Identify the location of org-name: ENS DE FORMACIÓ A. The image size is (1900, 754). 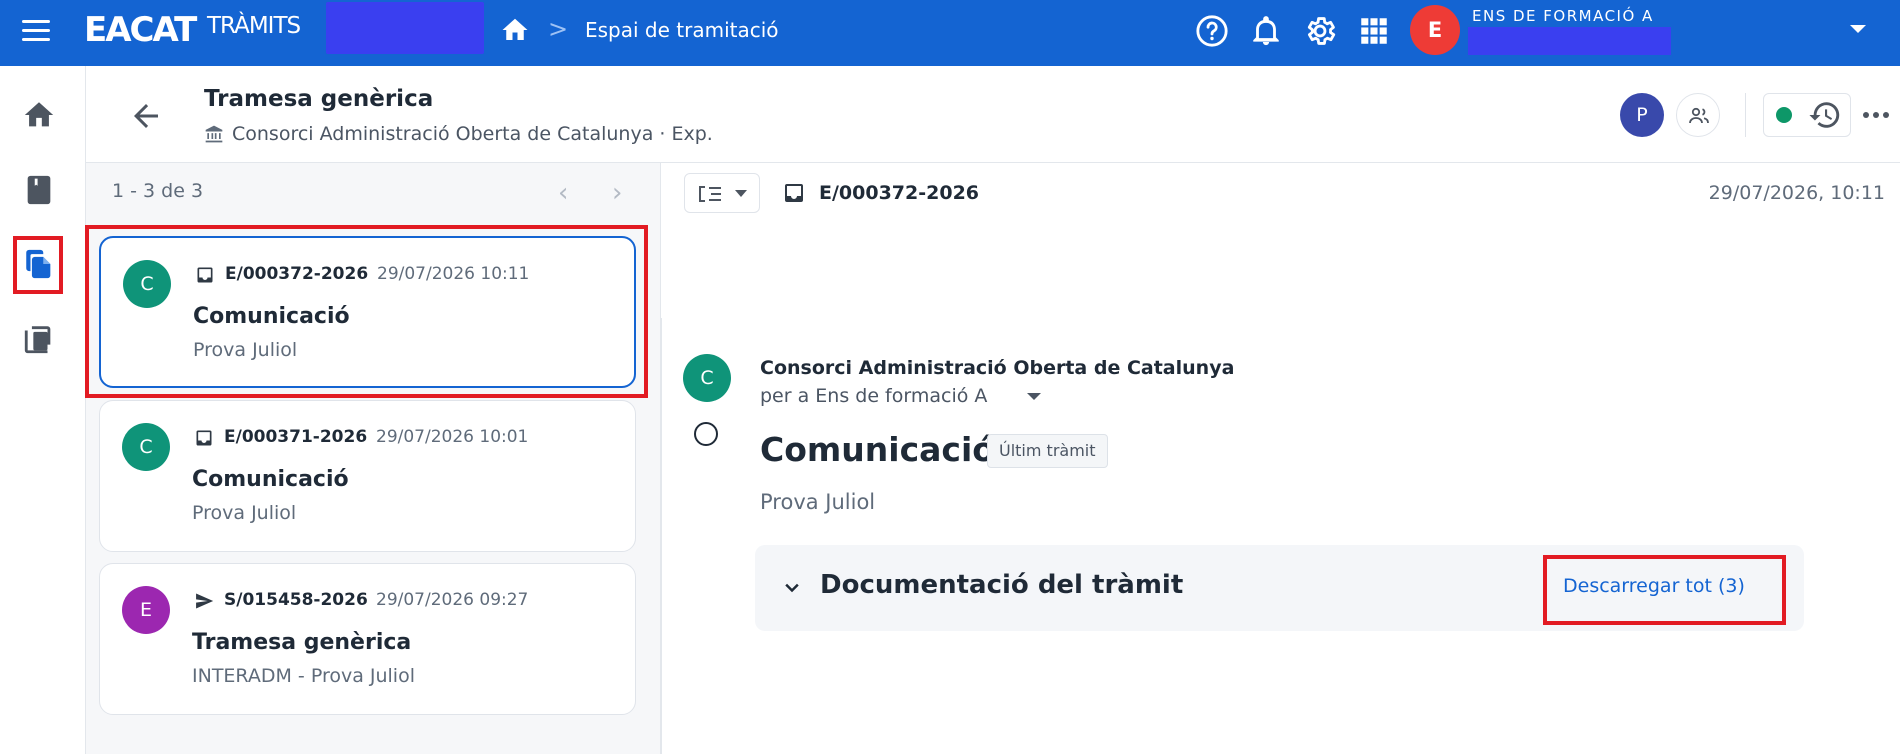
(1563, 16).